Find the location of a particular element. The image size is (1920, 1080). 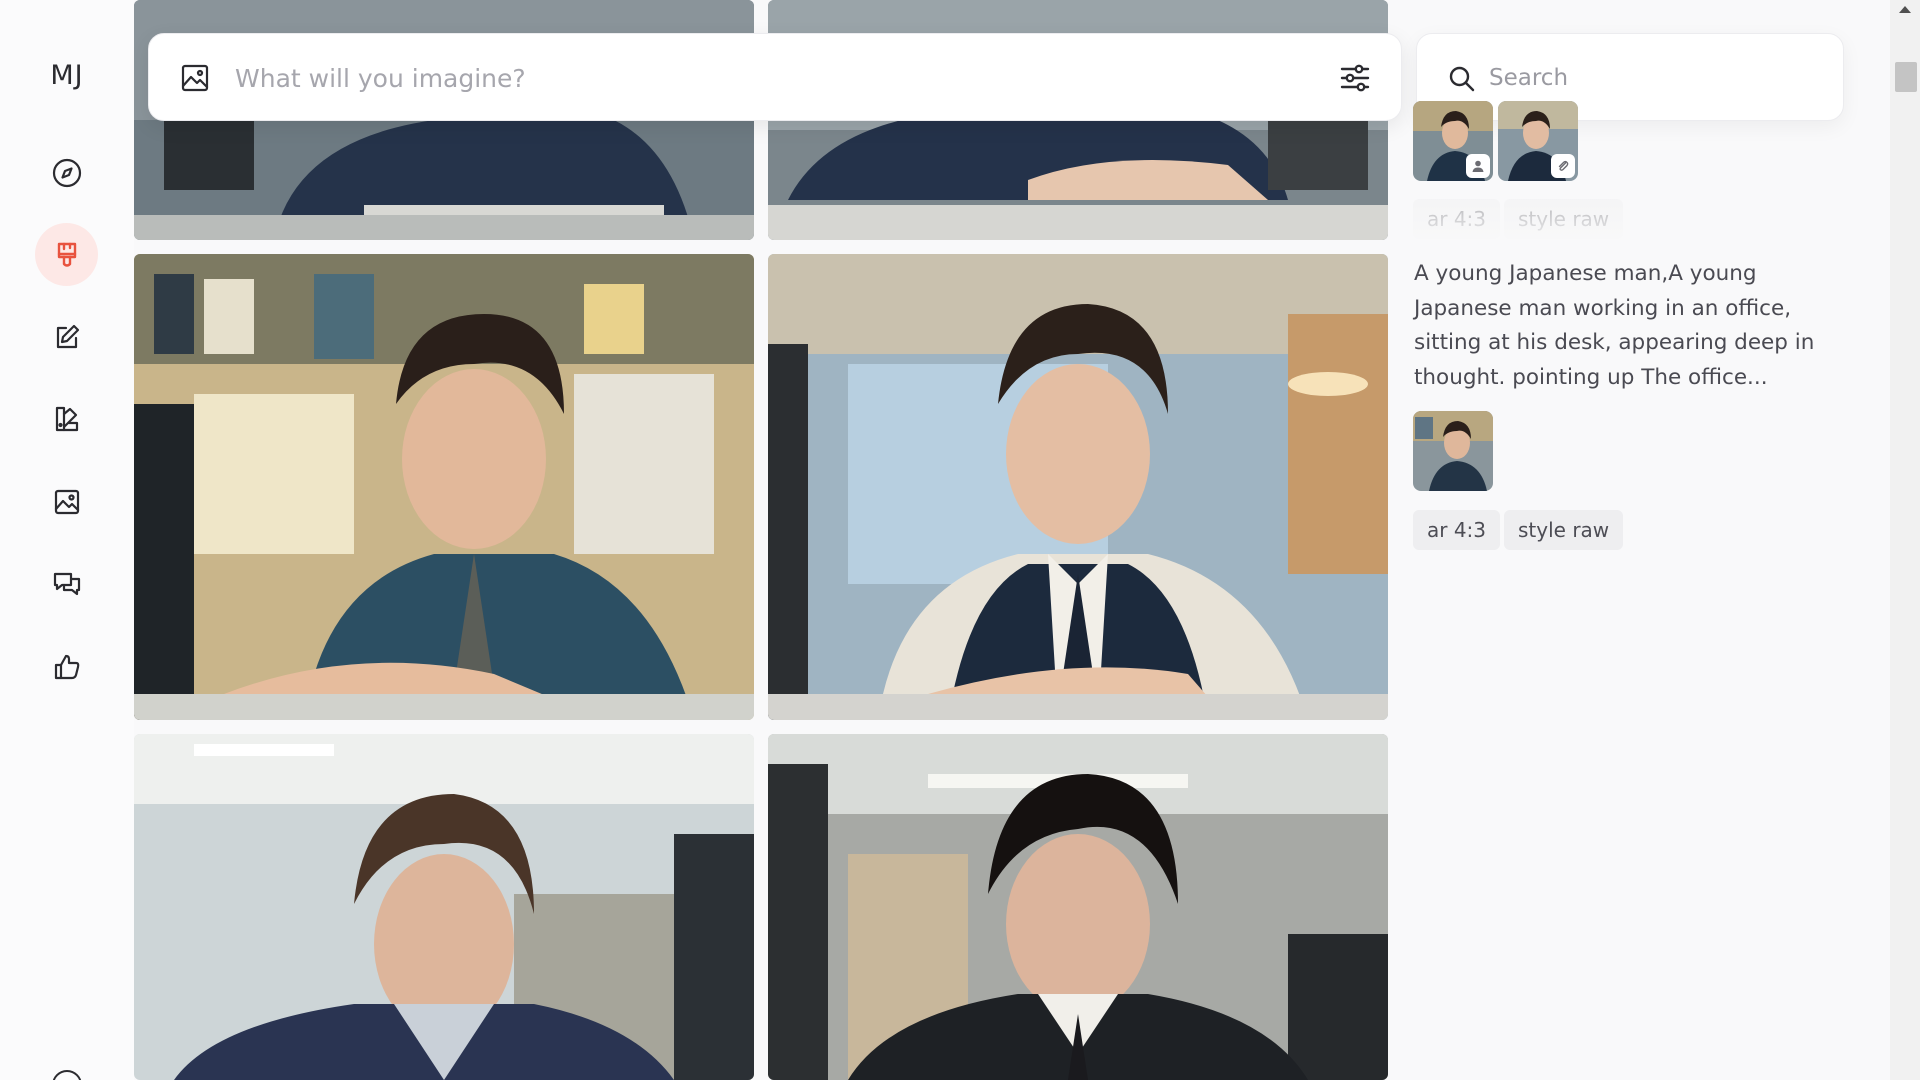

scroll-up-arrow is located at coordinates (1905, 9).